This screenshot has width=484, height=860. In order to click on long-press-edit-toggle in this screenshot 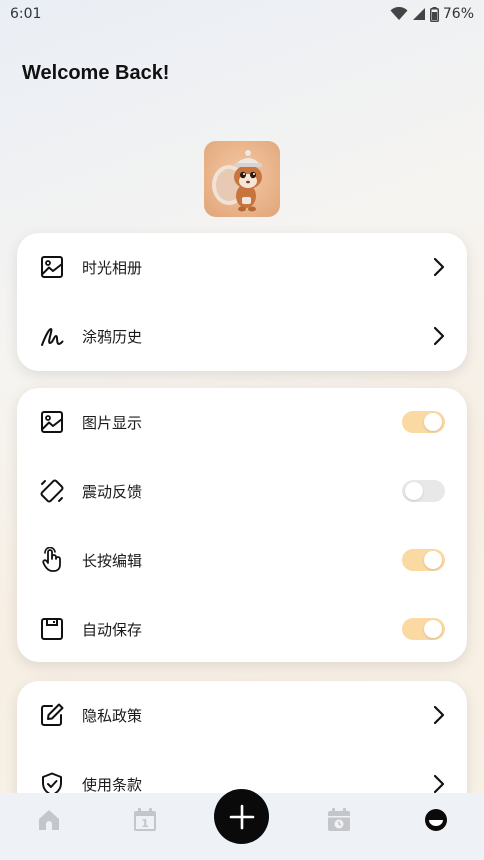, I will do `click(423, 560)`.